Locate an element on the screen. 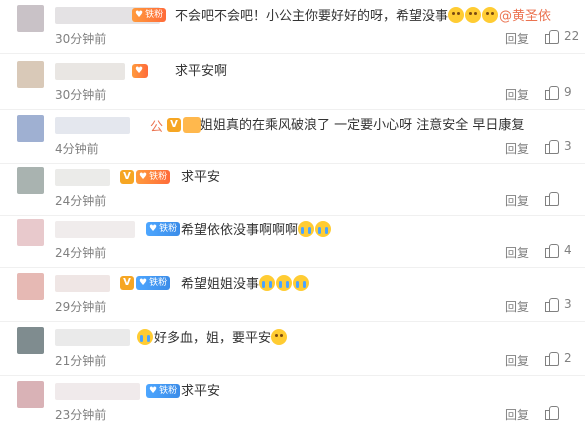  like-button: 9 is located at coordinates (558, 92).